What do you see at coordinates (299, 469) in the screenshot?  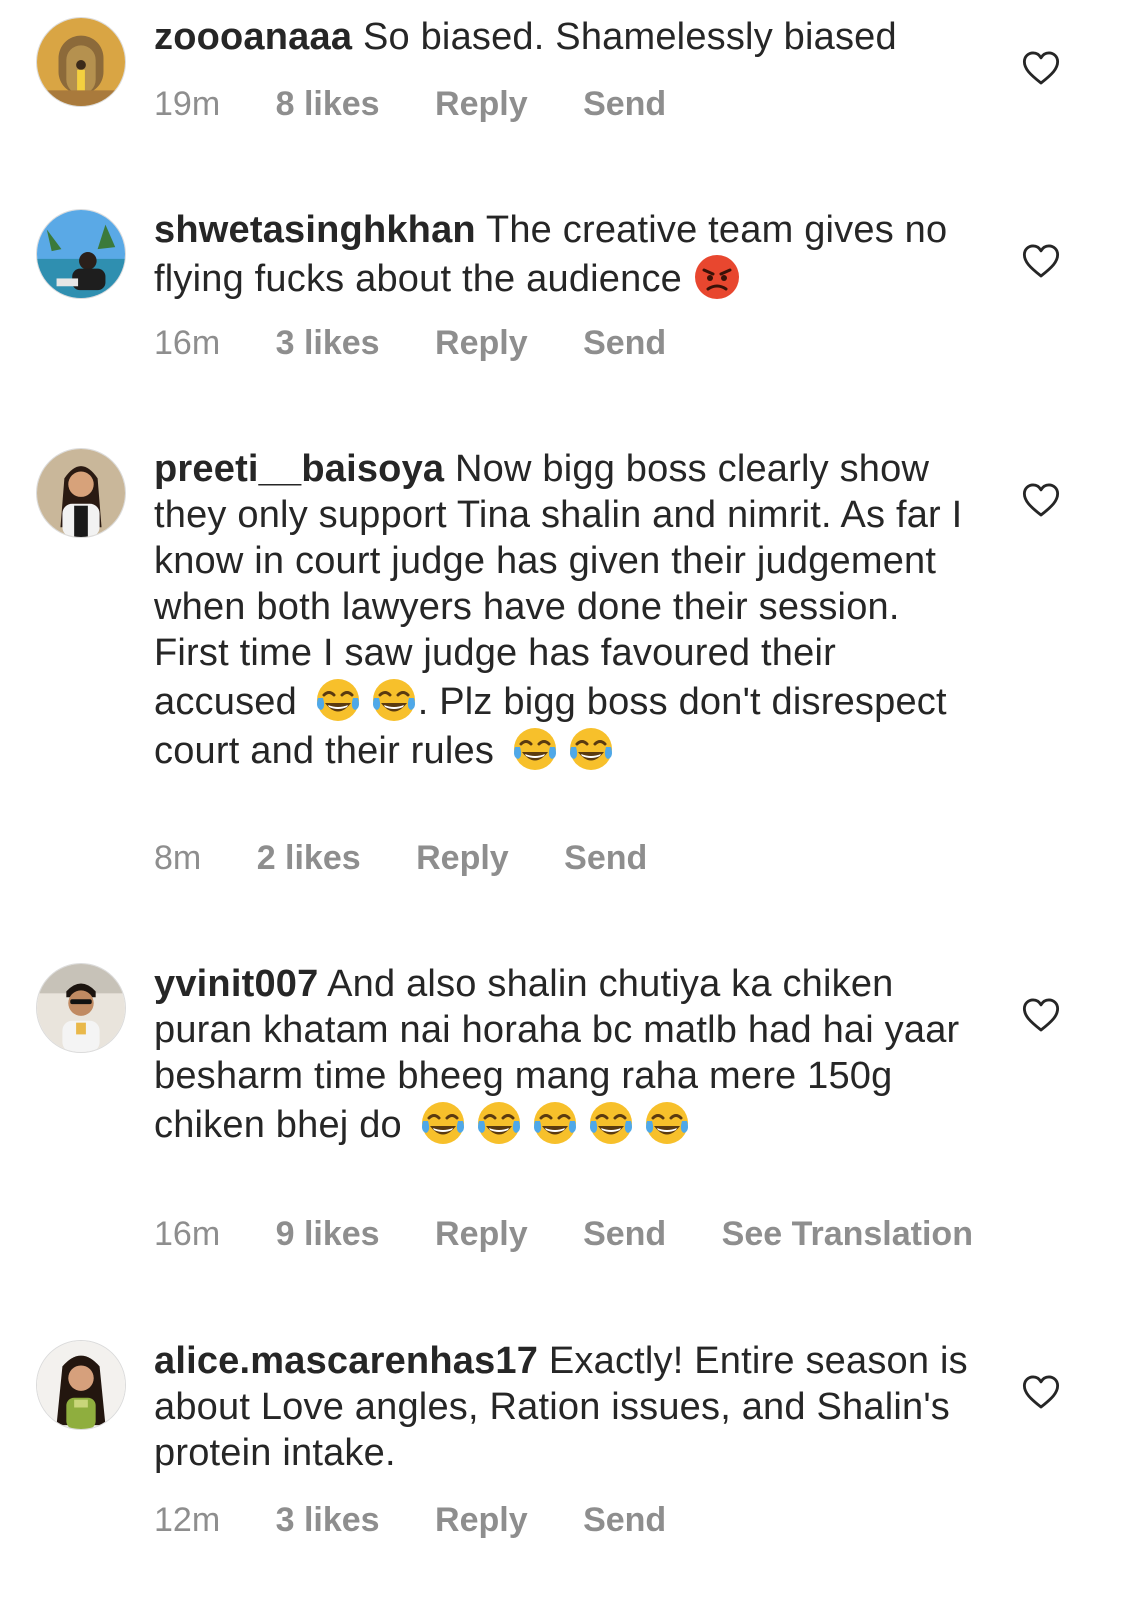 I see `comment-username: preeti__baisoya` at bounding box center [299, 469].